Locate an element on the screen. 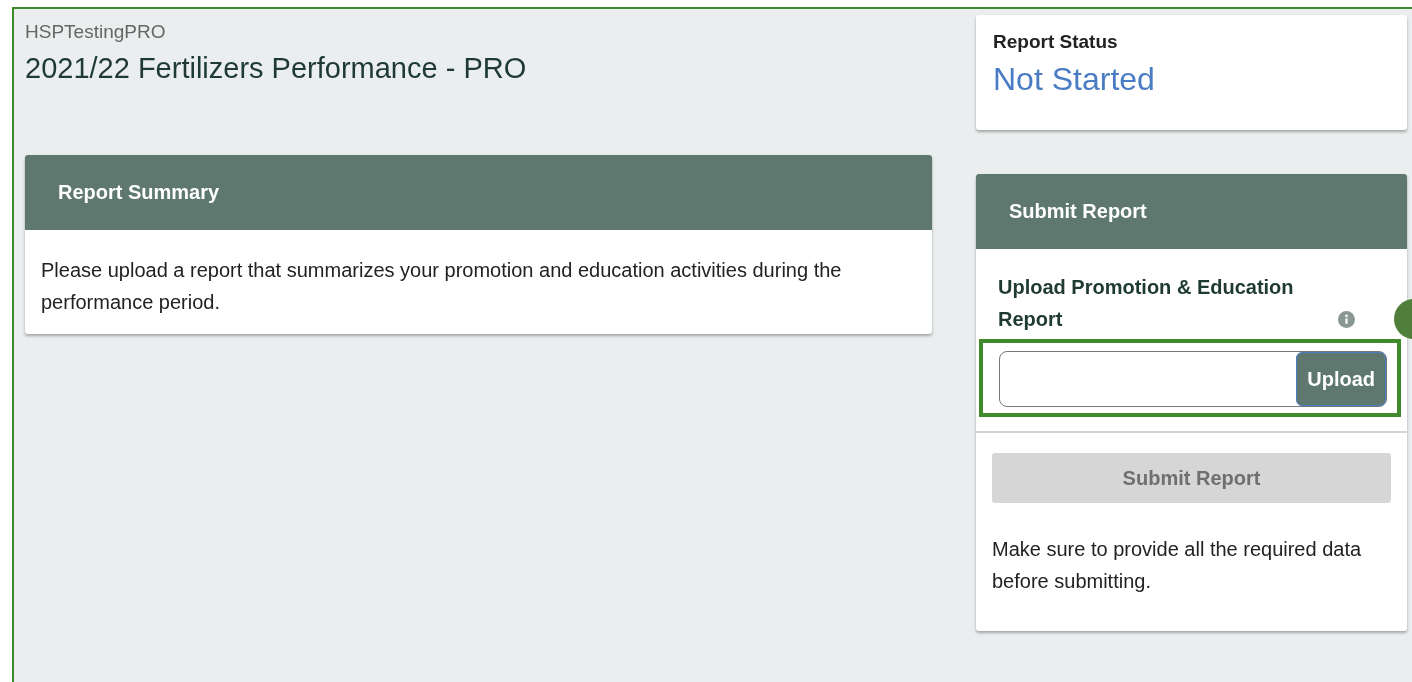 The width and height of the screenshot is (1412, 682). card-header: Submit Report is located at coordinates (1191, 211).